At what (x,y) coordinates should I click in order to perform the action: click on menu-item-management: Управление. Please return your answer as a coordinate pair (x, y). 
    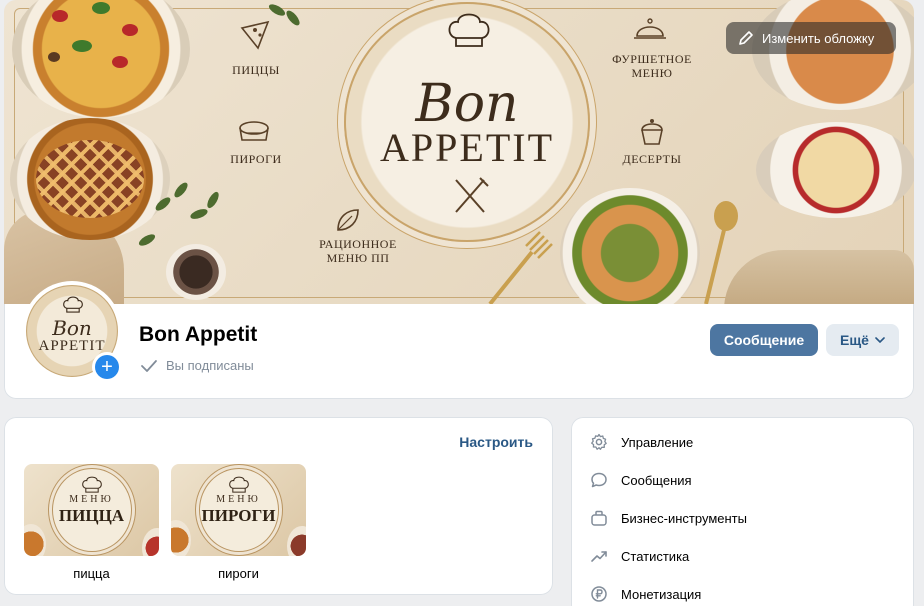
    Looking at the image, I should click on (641, 442).